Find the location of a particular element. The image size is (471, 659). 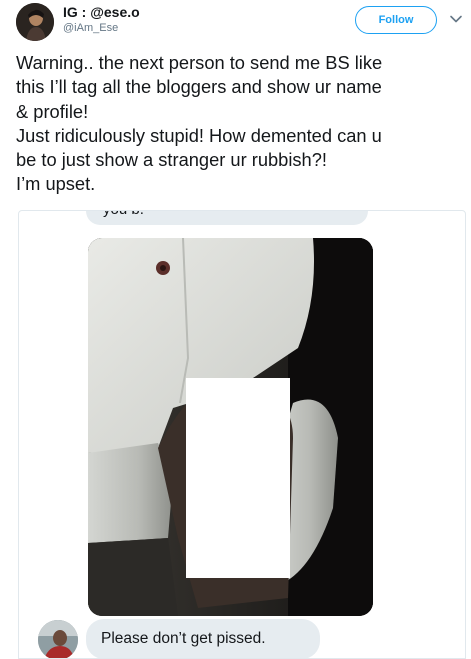

user-handle: @iAm_Ese is located at coordinates (90, 28).